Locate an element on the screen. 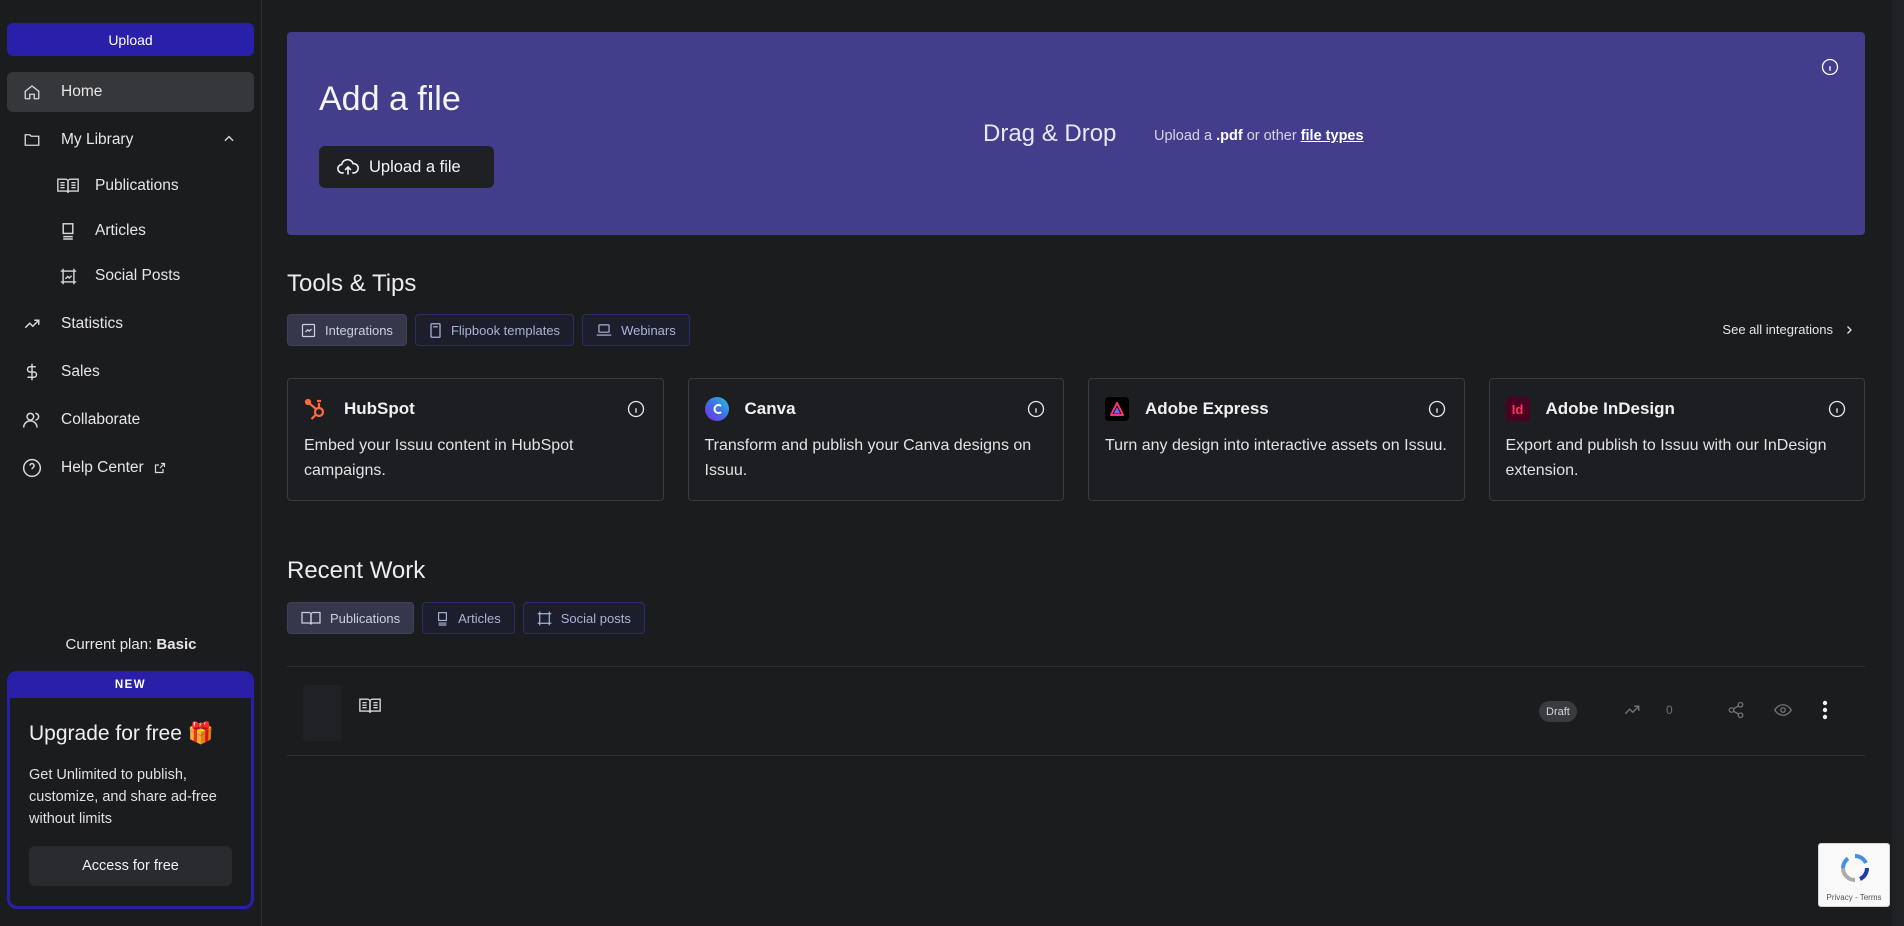 The image size is (1904, 926). sidebar-item-publications: Publications is located at coordinates (130, 186).